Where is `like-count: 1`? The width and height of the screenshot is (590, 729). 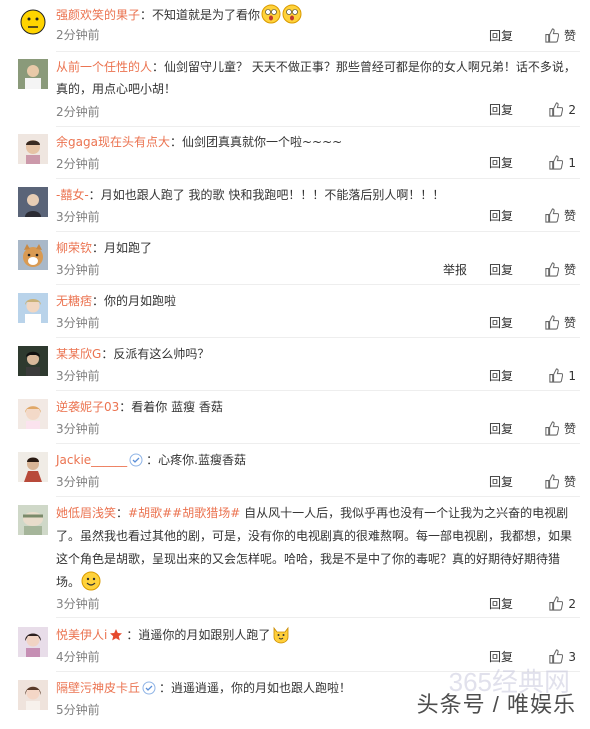
like-count: 1 is located at coordinates (572, 163).